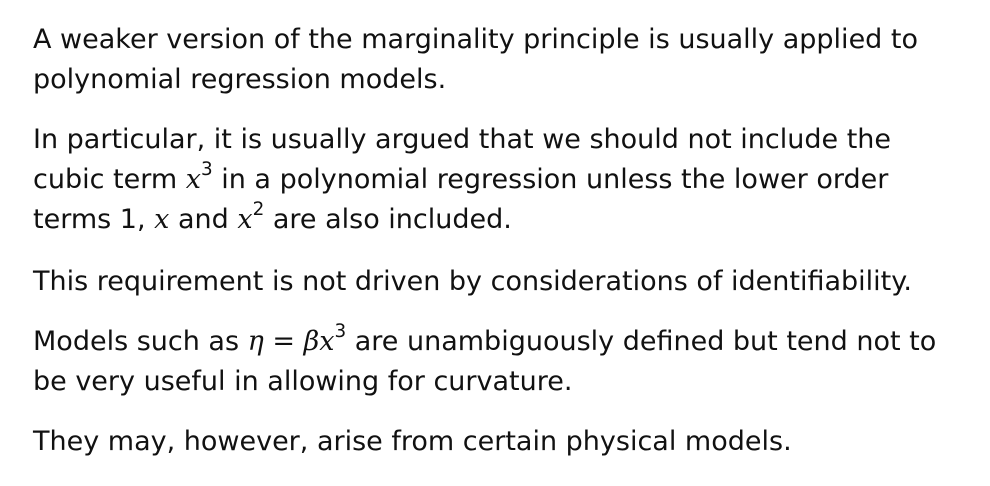 This screenshot has height=486, width=990. Describe the element at coordinates (109, 179) in the screenshot. I see `text-fragment: cubic term` at that location.